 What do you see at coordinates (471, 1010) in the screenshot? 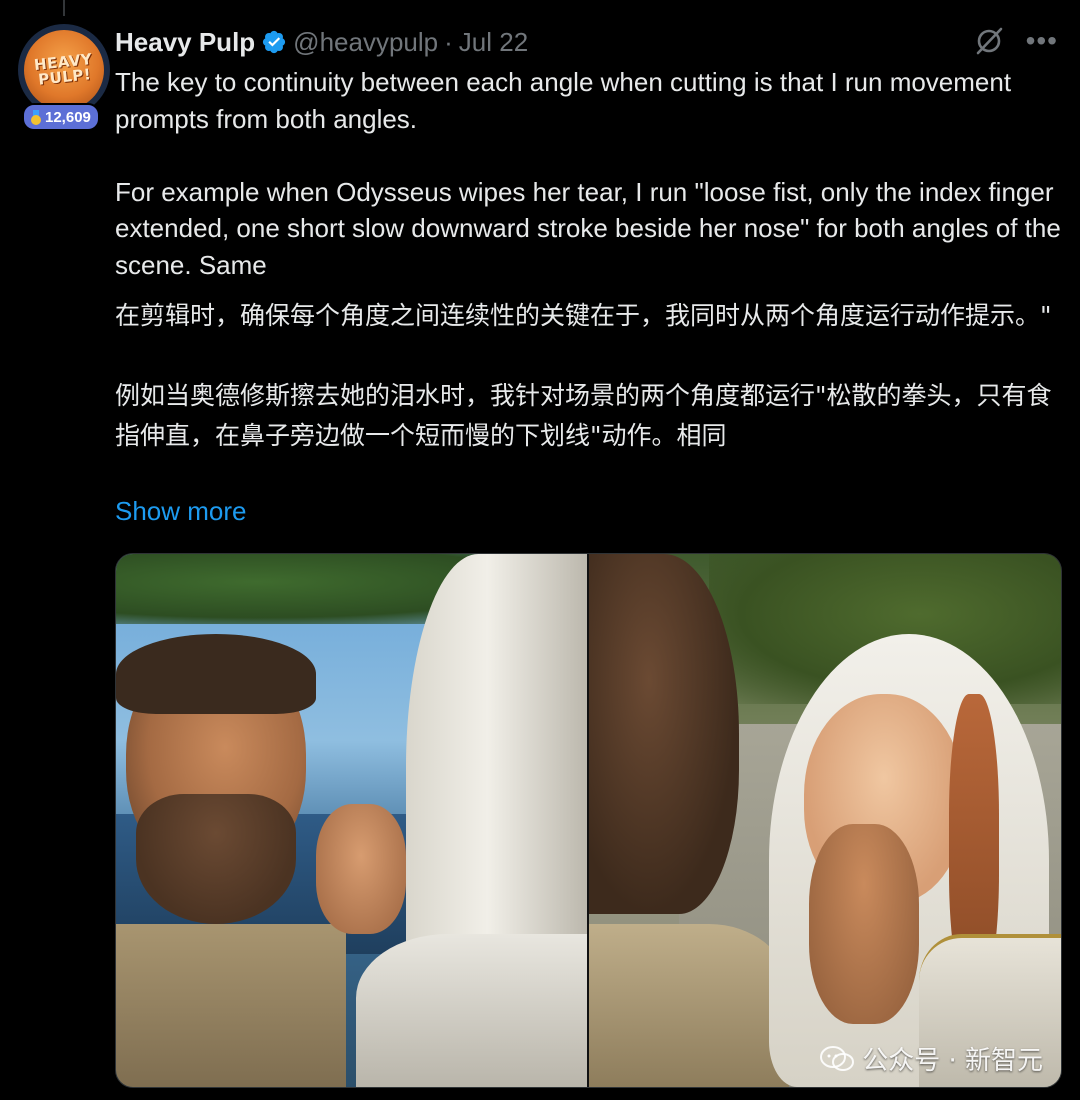
I see `woman-shoulder` at bounding box center [471, 1010].